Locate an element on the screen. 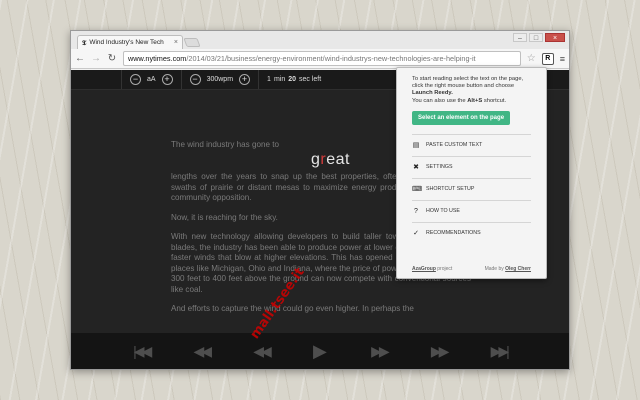 The image size is (640, 400). step-back-icon: ◀◀ is located at coordinates (262, 351).